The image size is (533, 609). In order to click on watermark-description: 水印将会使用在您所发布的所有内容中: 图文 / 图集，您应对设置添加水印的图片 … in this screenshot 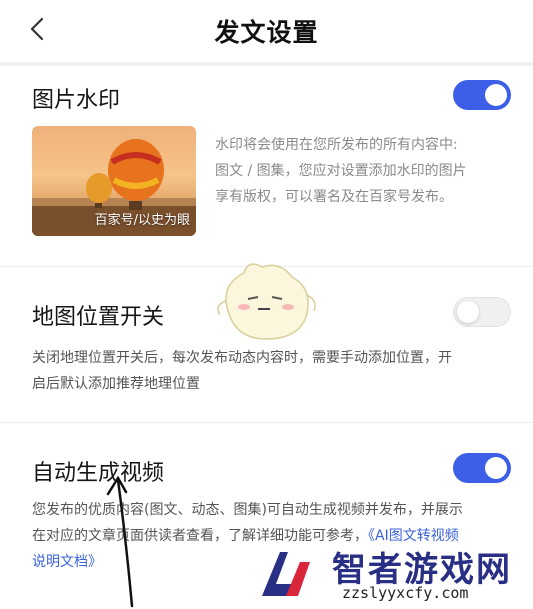, I will do `click(341, 171)`.